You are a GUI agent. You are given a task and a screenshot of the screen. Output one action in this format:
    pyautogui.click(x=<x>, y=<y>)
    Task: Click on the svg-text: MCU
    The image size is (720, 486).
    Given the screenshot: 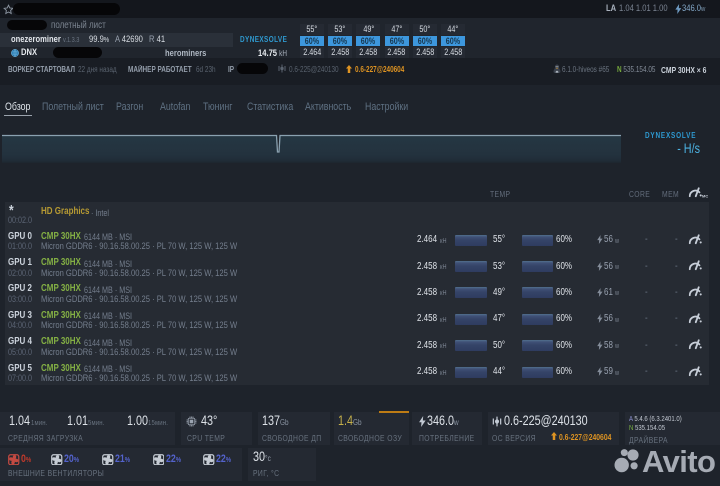 What is the action you would take?
    pyautogui.click(x=705, y=196)
    